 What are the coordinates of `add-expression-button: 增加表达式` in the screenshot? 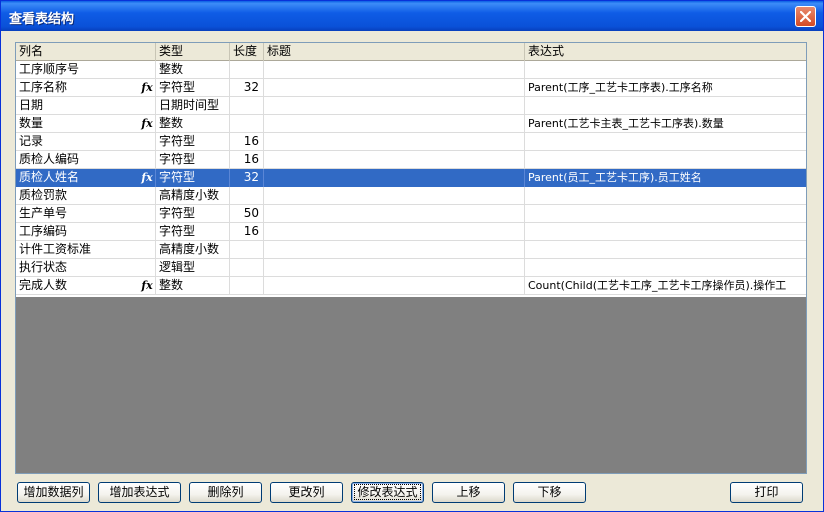 It's located at (139, 492).